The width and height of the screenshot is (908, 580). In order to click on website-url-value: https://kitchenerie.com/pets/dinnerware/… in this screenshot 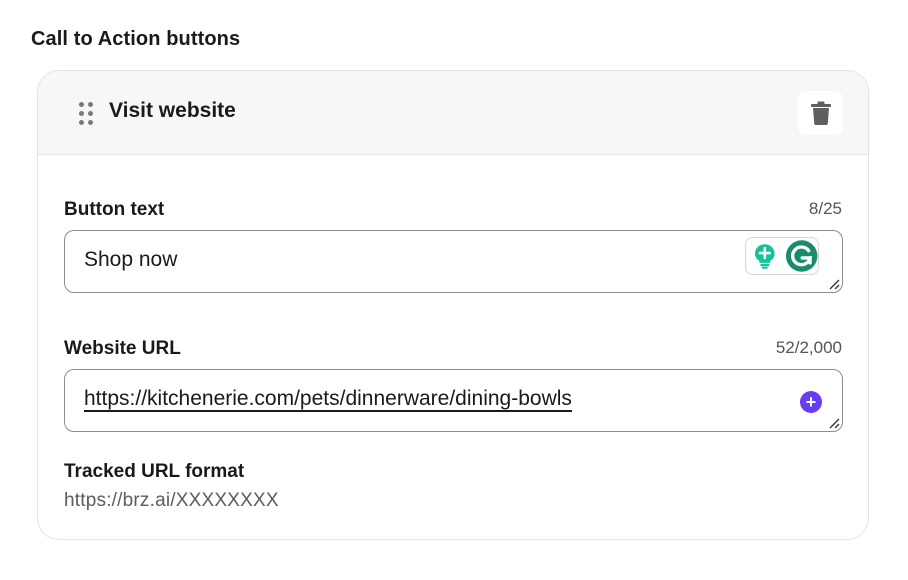, I will do `click(328, 399)`.